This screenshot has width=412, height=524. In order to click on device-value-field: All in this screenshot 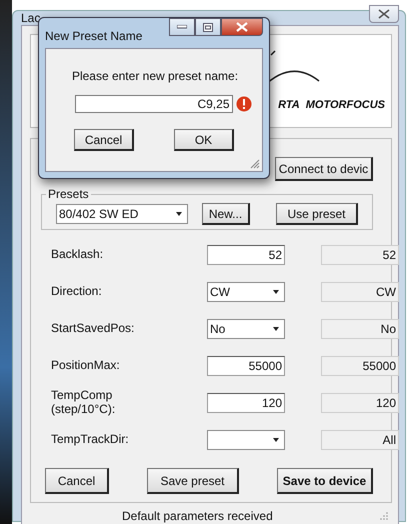, I will do `click(360, 440)`.